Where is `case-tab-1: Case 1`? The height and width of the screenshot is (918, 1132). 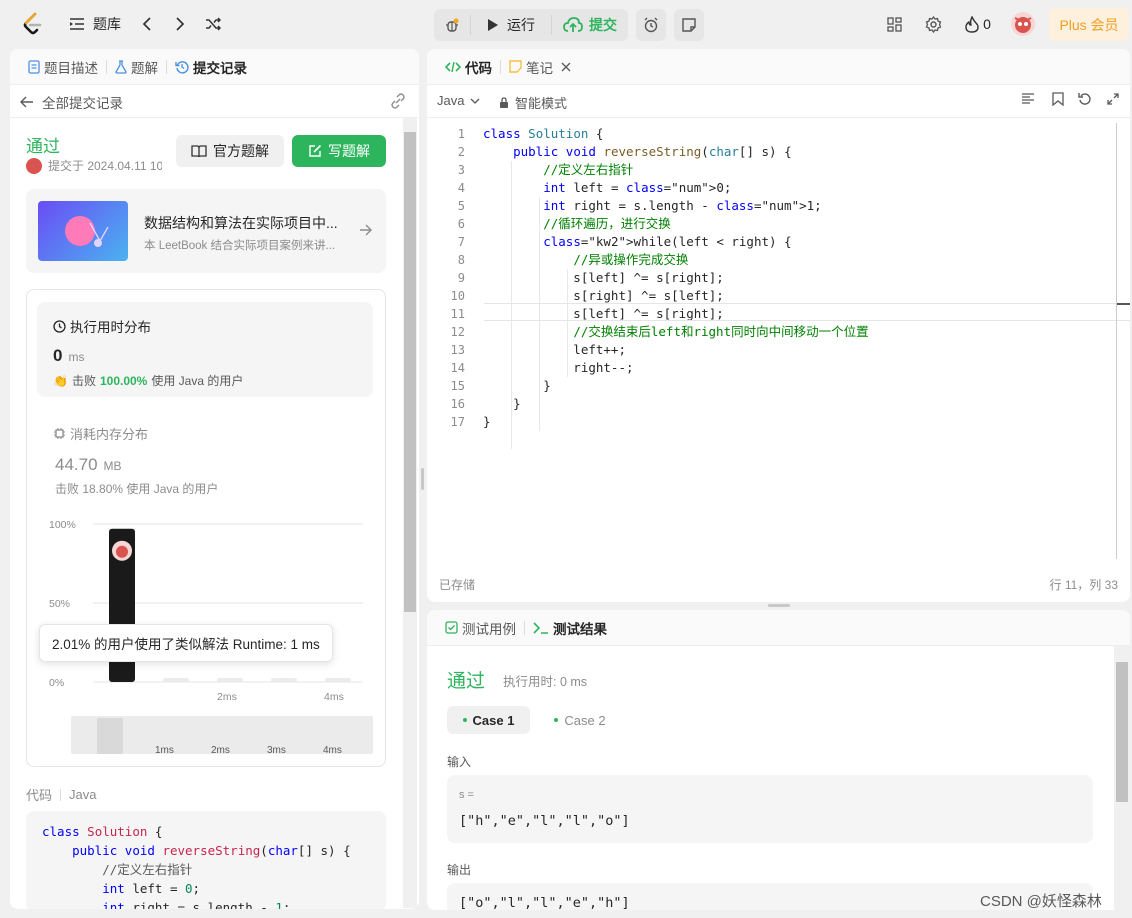 case-tab-1: Case 1 is located at coordinates (488, 720).